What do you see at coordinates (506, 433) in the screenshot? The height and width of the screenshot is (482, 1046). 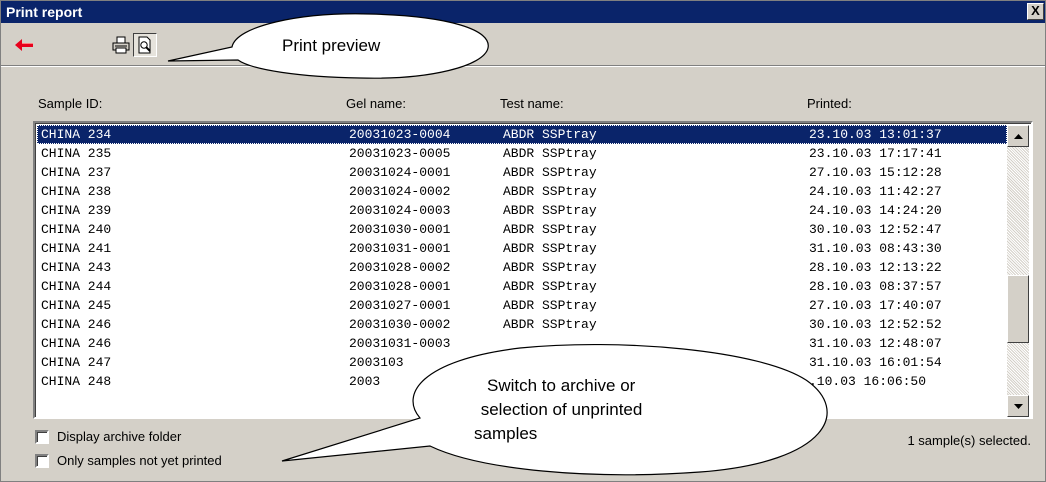 I see `switch-callout-line-3: samples` at bounding box center [506, 433].